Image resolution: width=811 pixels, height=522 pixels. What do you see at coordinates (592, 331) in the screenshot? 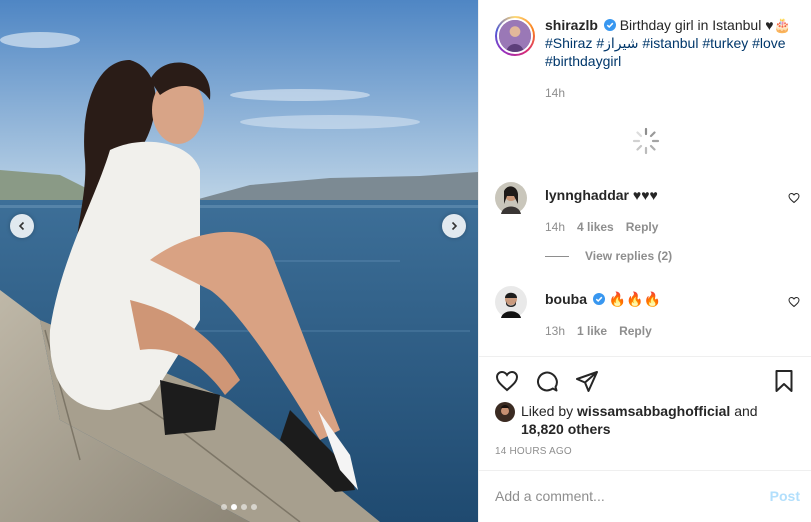
I see `comment-likes: 1 like` at bounding box center [592, 331].